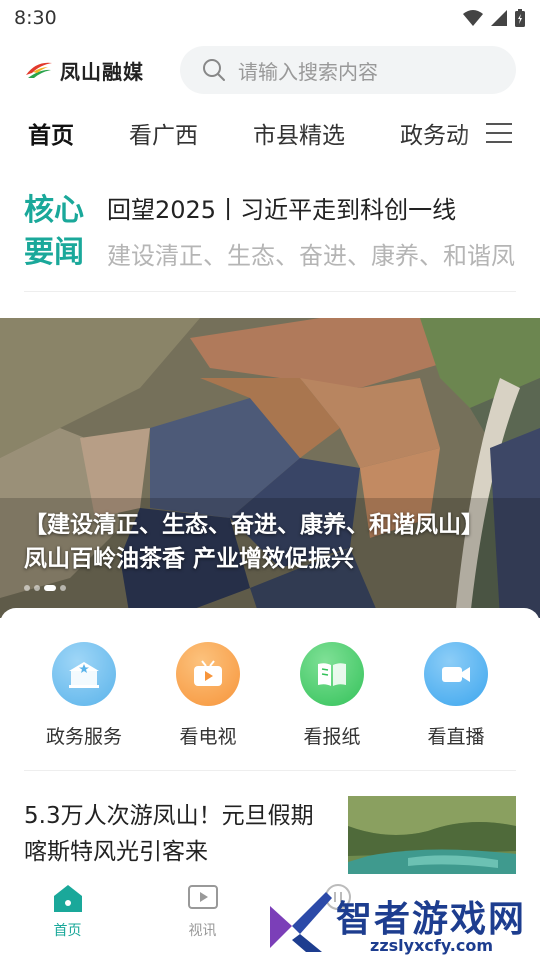 This screenshot has height=960, width=540. What do you see at coordinates (202, 917) in the screenshot?
I see `tab-bar-video: 视讯` at bounding box center [202, 917].